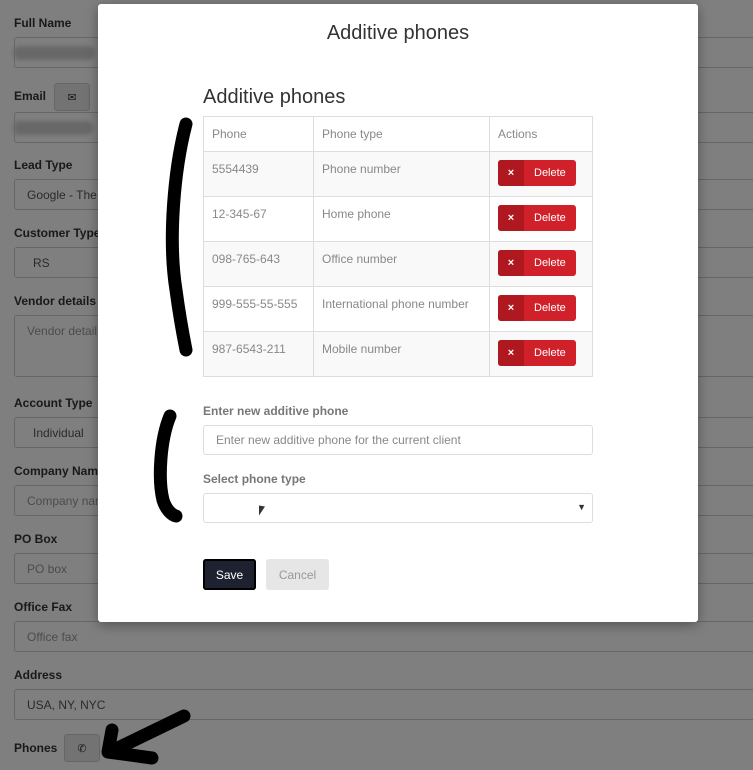  What do you see at coordinates (254, 479) in the screenshot?
I see `phone-type-label: Select phone type` at bounding box center [254, 479].